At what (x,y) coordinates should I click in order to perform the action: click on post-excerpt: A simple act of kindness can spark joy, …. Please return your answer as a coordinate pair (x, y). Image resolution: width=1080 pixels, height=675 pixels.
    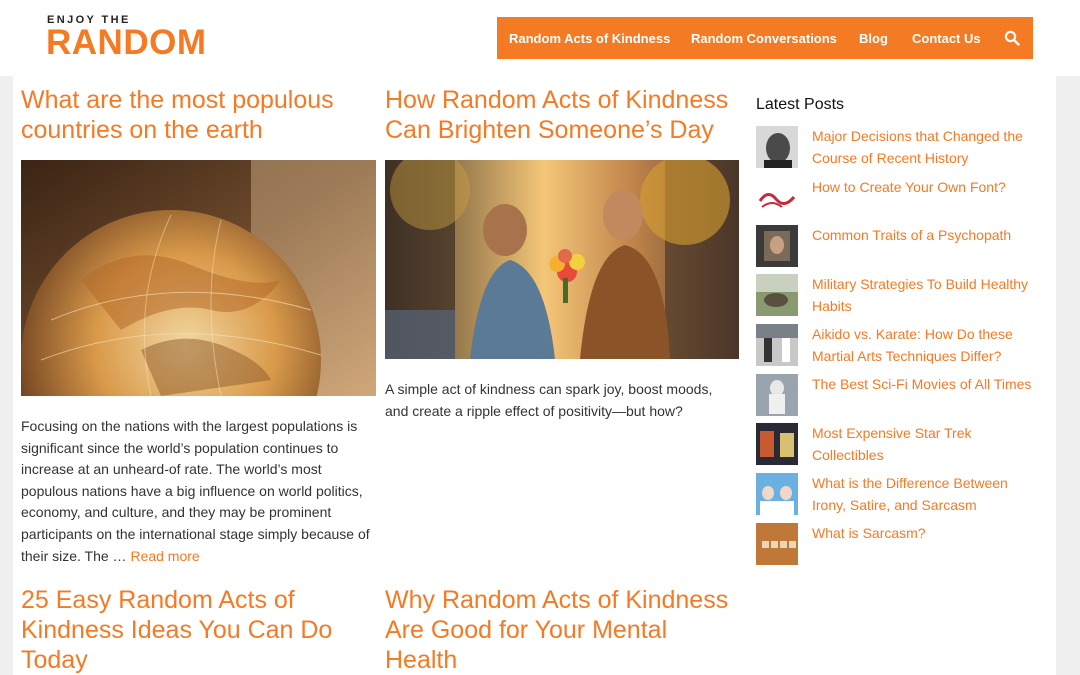
    Looking at the image, I should click on (549, 400).